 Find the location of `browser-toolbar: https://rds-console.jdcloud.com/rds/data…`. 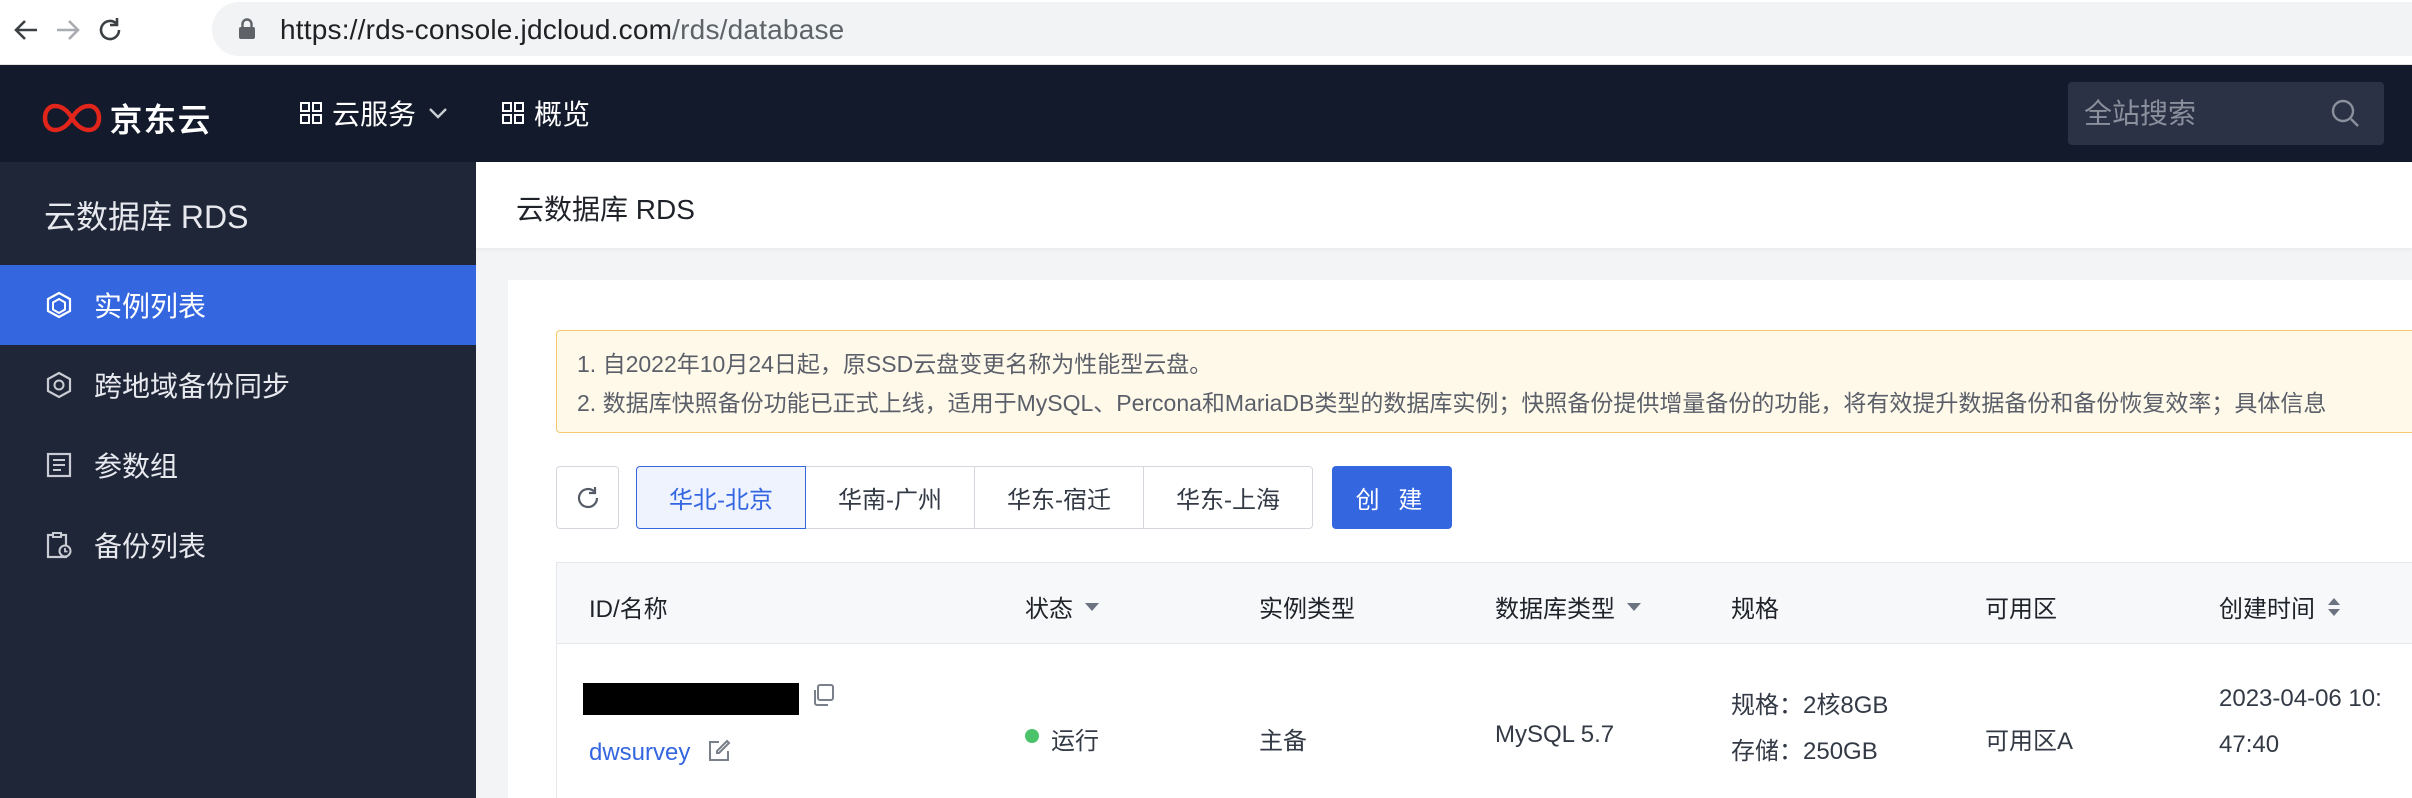

browser-toolbar: https://rds-console.jdcloud.com/rds/data… is located at coordinates (1206, 32).